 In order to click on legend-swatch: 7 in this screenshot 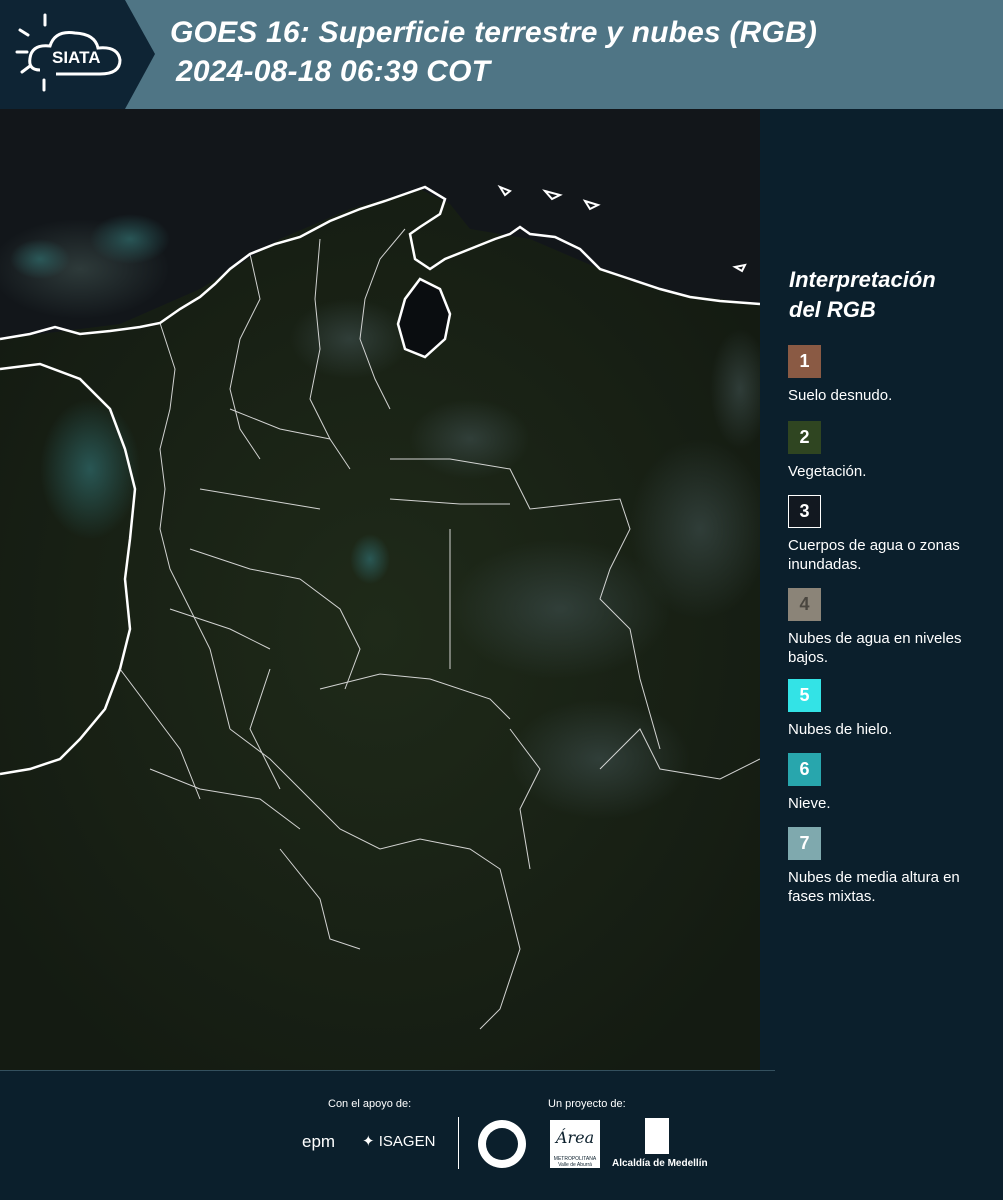, I will do `click(804, 843)`.